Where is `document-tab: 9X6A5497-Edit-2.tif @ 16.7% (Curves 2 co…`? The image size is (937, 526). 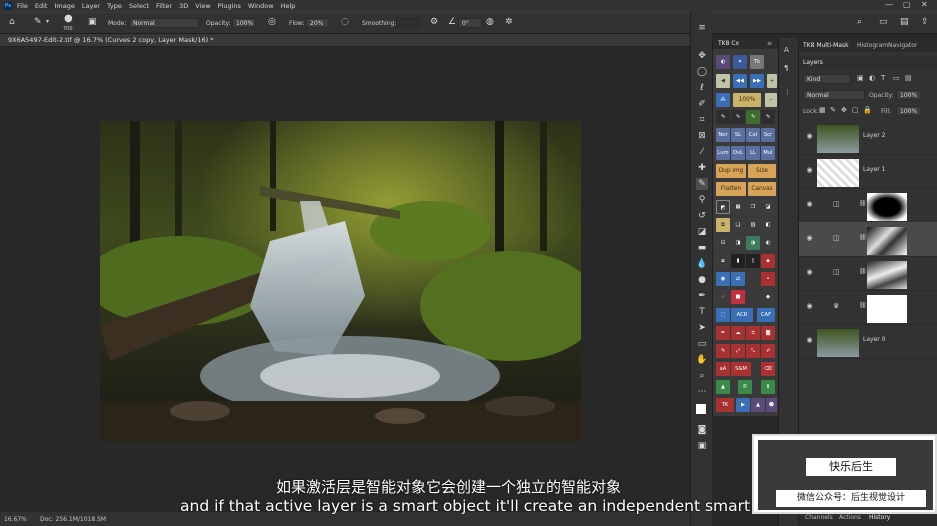
document-tab: 9X6A5497-Edit-2.tif @ 16.7% (Curves 2 co… is located at coordinates (345, 40).